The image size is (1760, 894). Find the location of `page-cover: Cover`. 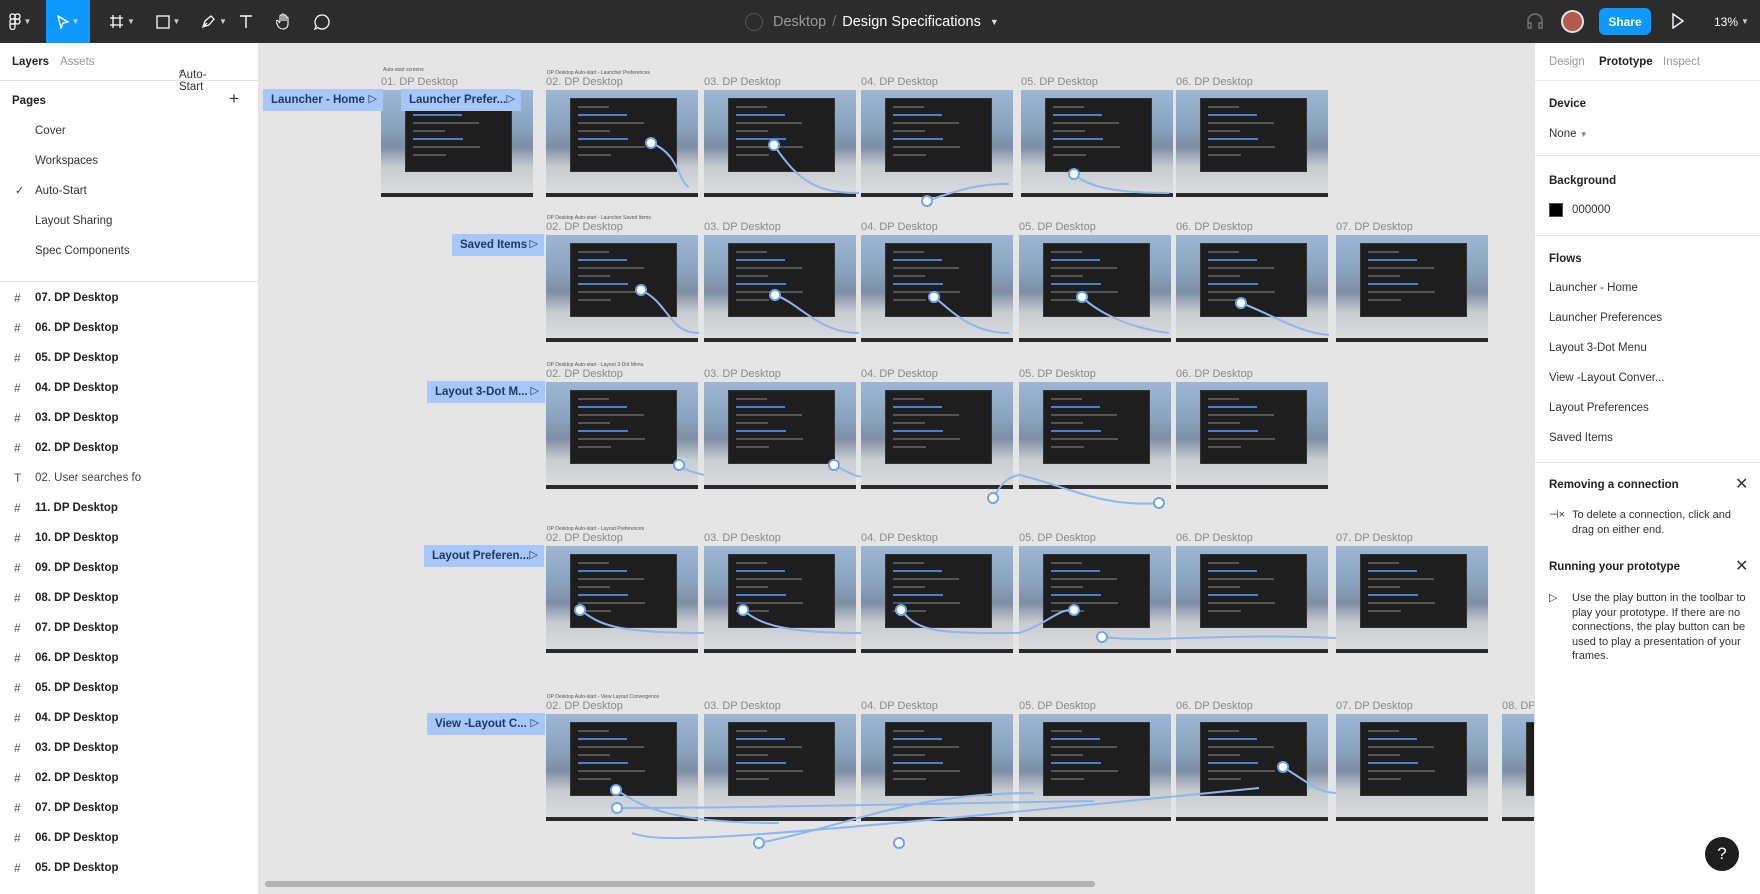

page-cover: Cover is located at coordinates (129, 132).